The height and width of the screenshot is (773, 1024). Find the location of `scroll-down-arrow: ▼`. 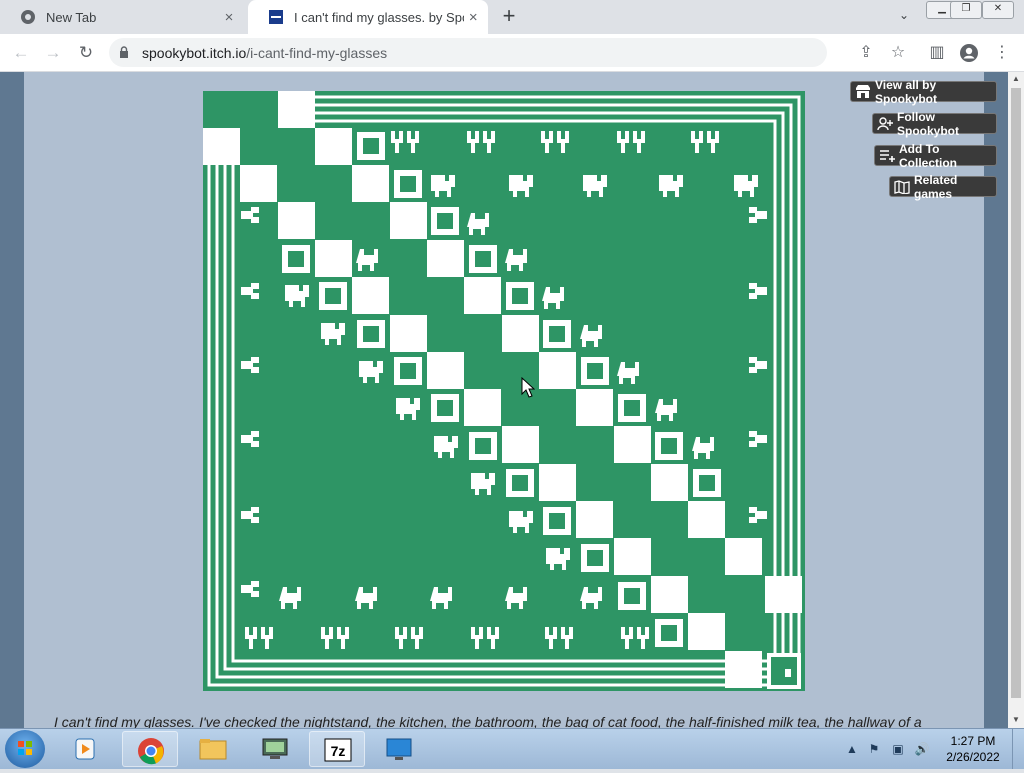

scroll-down-arrow: ▼ is located at coordinates (1016, 720).